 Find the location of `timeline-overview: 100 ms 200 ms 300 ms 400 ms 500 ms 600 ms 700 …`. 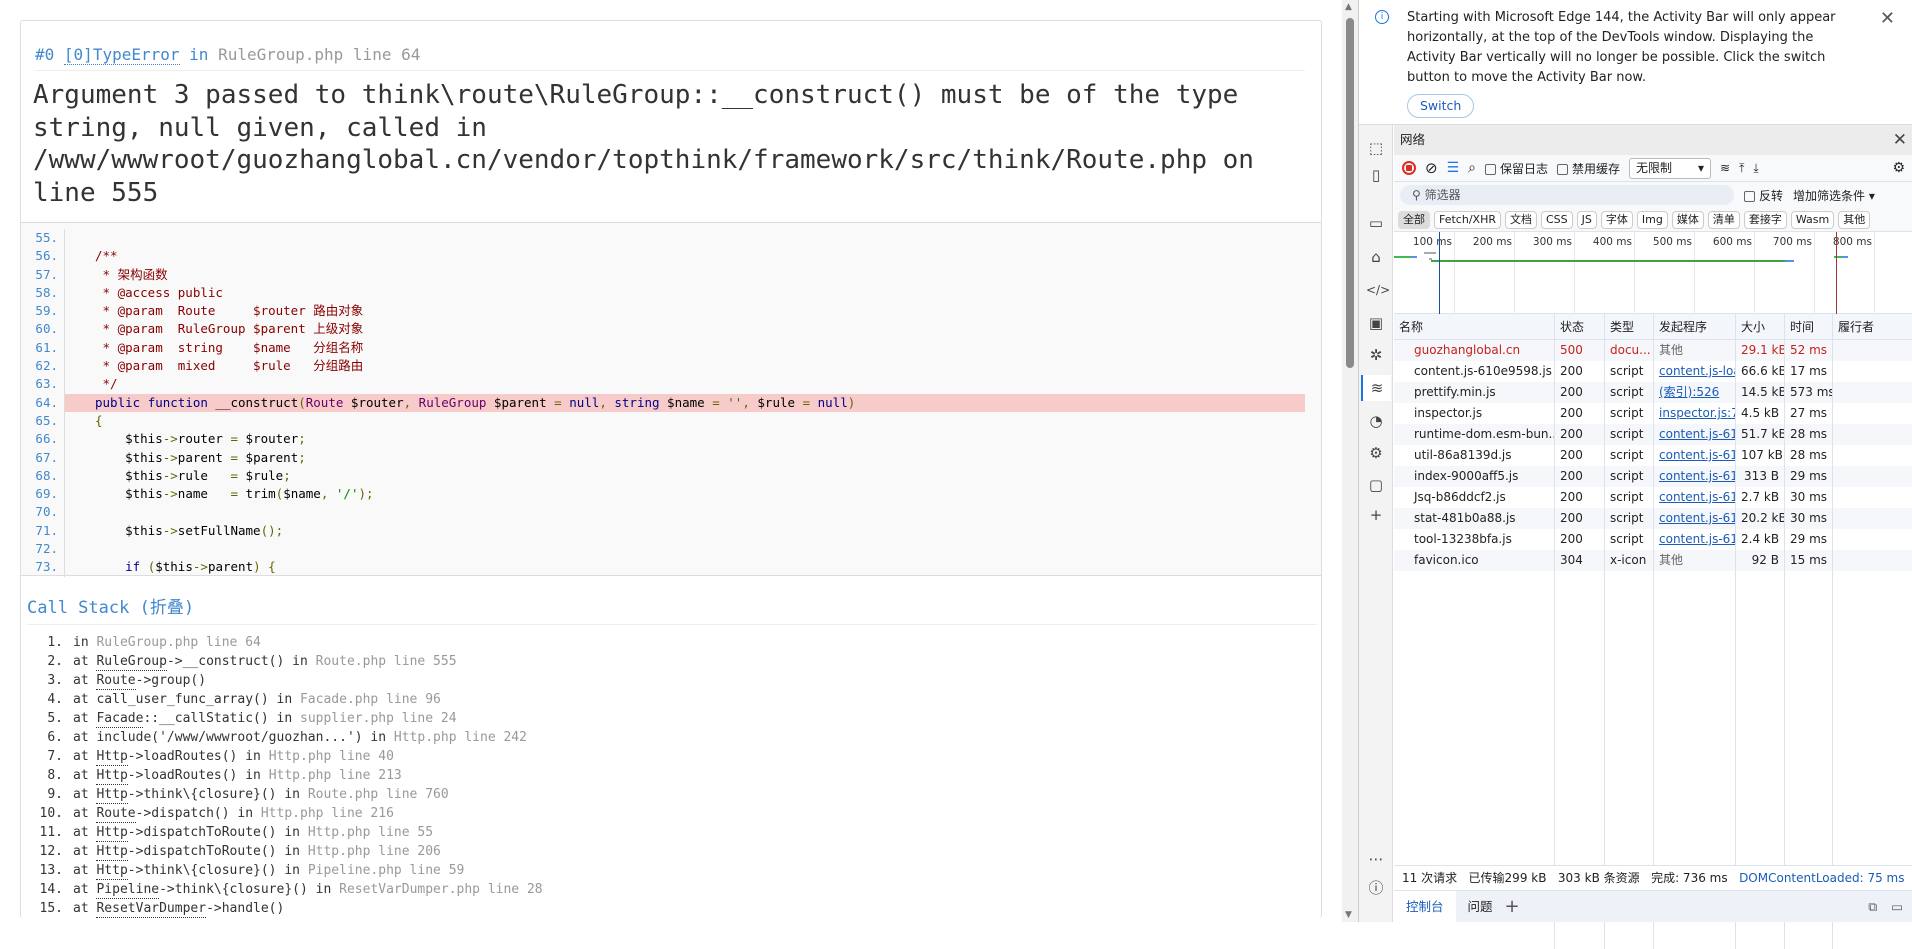

timeline-overview: 100 ms 200 ms 300 ms 400 ms 500 ms 600 ms 700 … is located at coordinates (1653, 273).